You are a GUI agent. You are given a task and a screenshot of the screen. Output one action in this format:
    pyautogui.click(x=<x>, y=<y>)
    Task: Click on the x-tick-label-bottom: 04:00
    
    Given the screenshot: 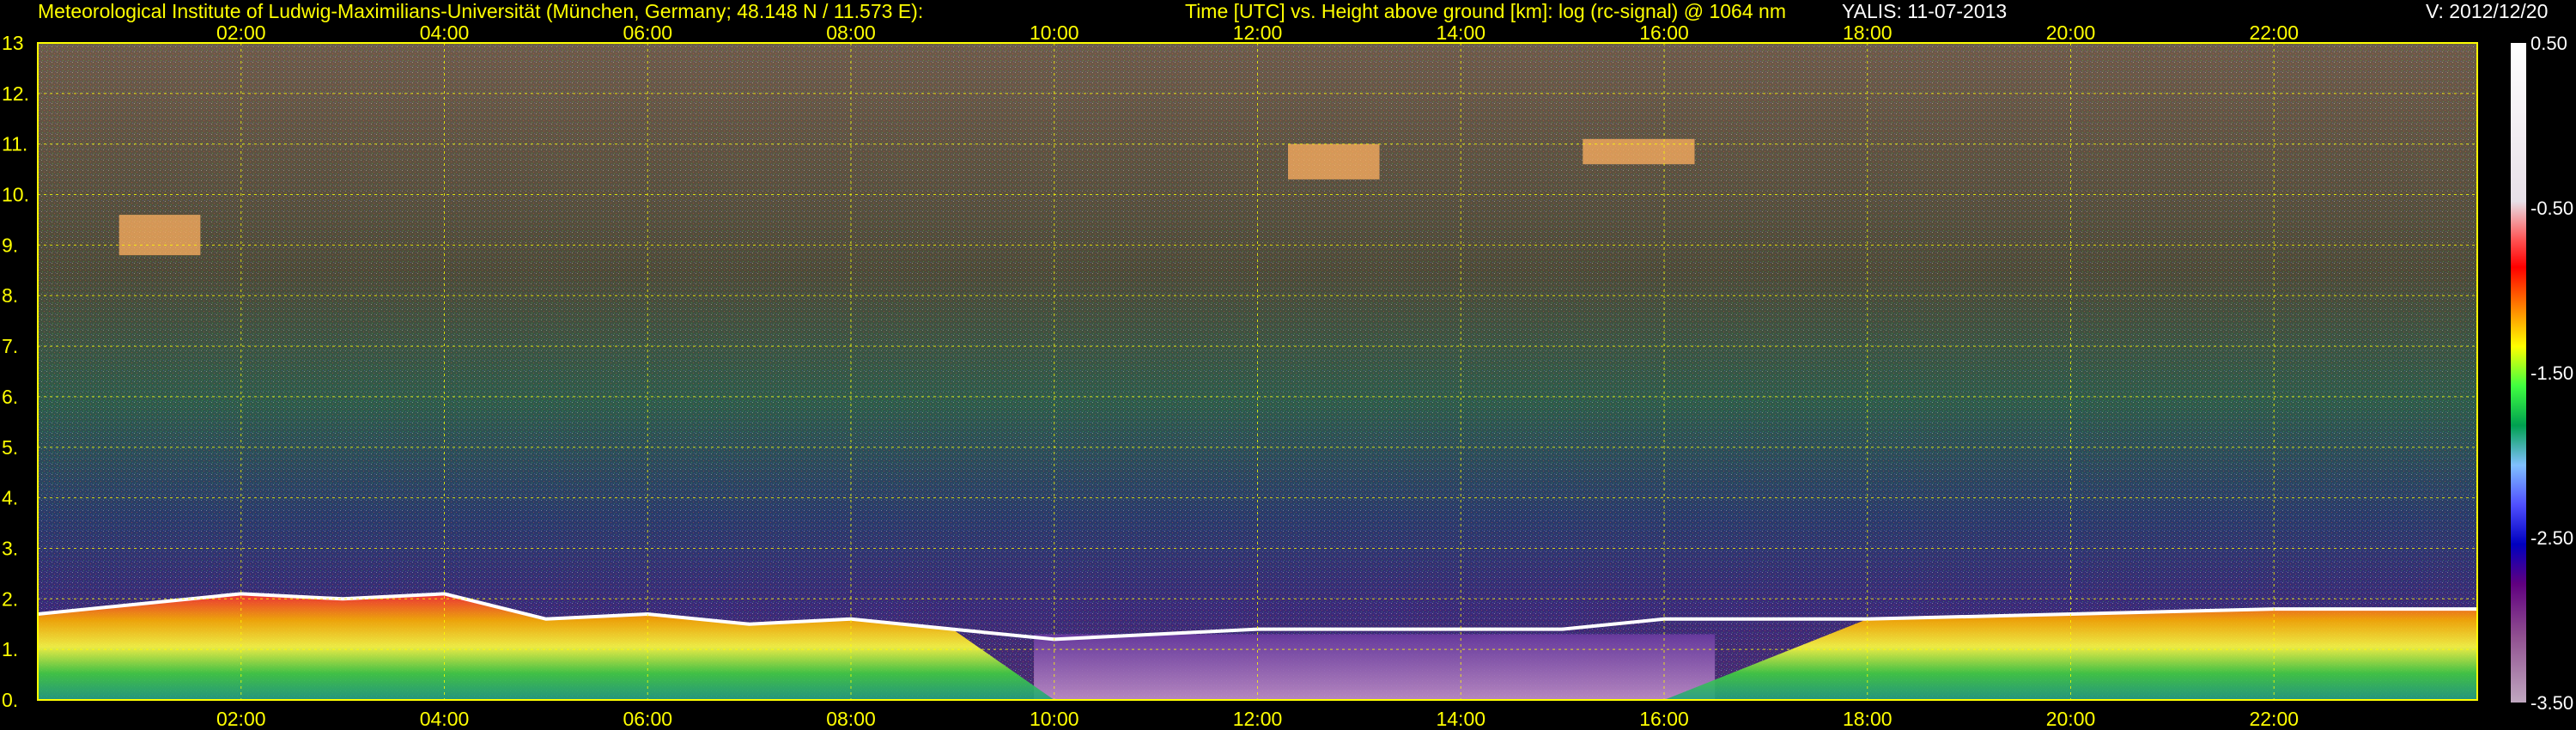 What is the action you would take?
    pyautogui.click(x=445, y=719)
    